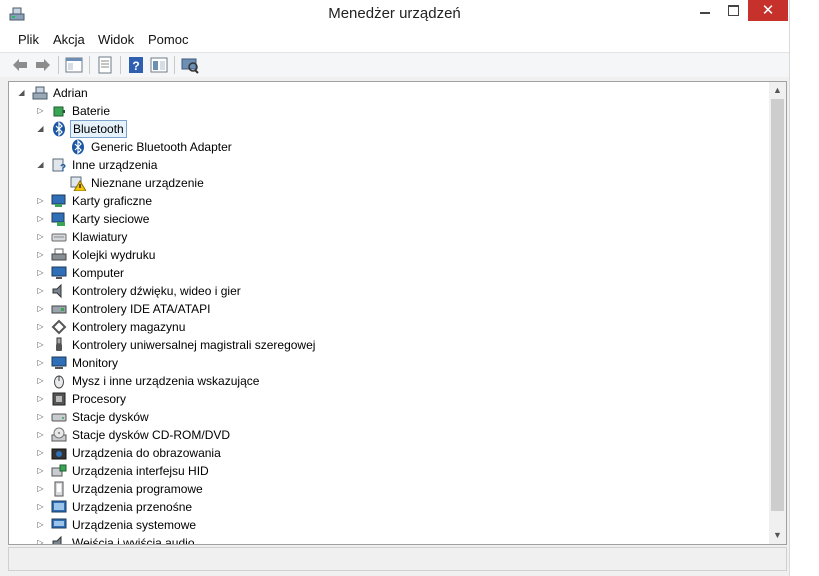 The height and width of the screenshot is (576, 819). What do you see at coordinates (116, 39) in the screenshot?
I see `menu-widok: Widok` at bounding box center [116, 39].